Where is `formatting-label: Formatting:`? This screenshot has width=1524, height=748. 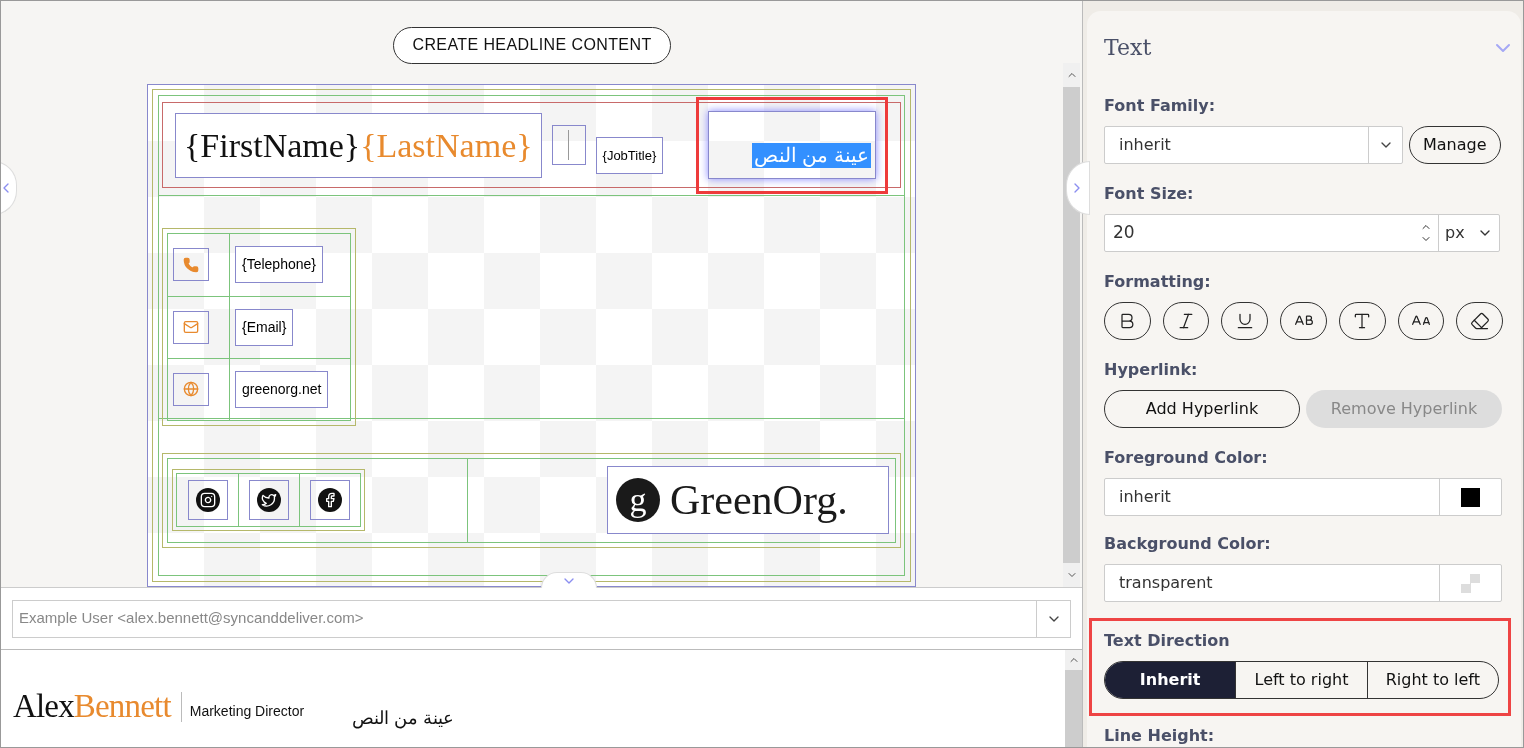
formatting-label: Formatting: is located at coordinates (1158, 282).